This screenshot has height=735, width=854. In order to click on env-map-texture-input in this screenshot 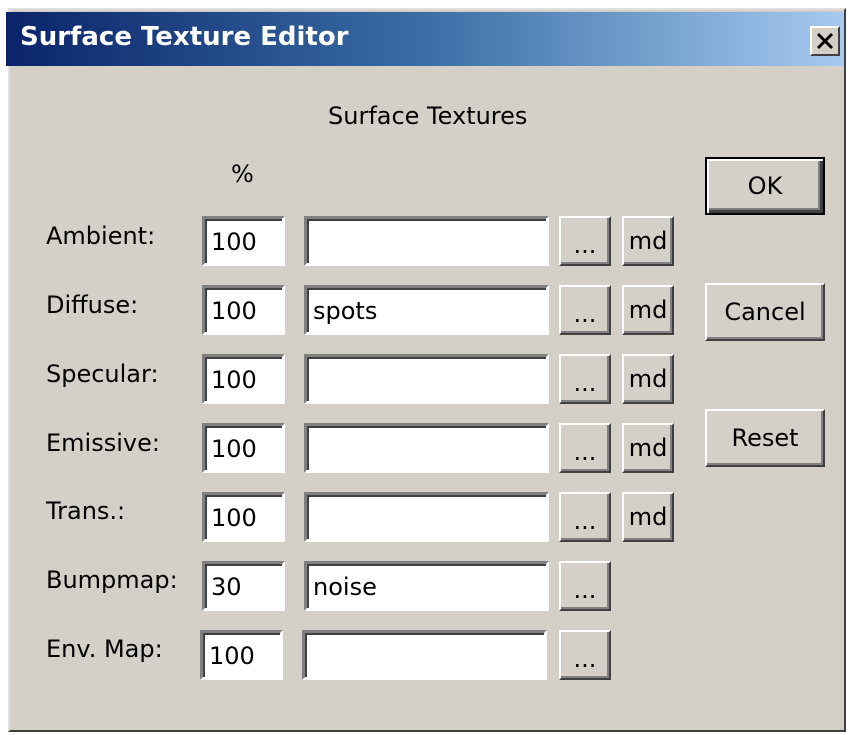, I will do `click(424, 655)`.